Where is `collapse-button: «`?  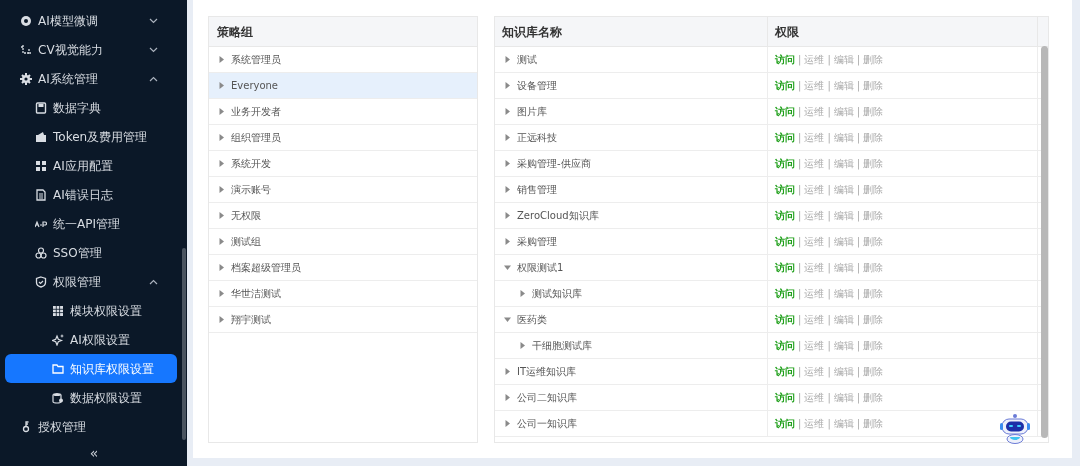
collapse-button: « is located at coordinates (94, 453).